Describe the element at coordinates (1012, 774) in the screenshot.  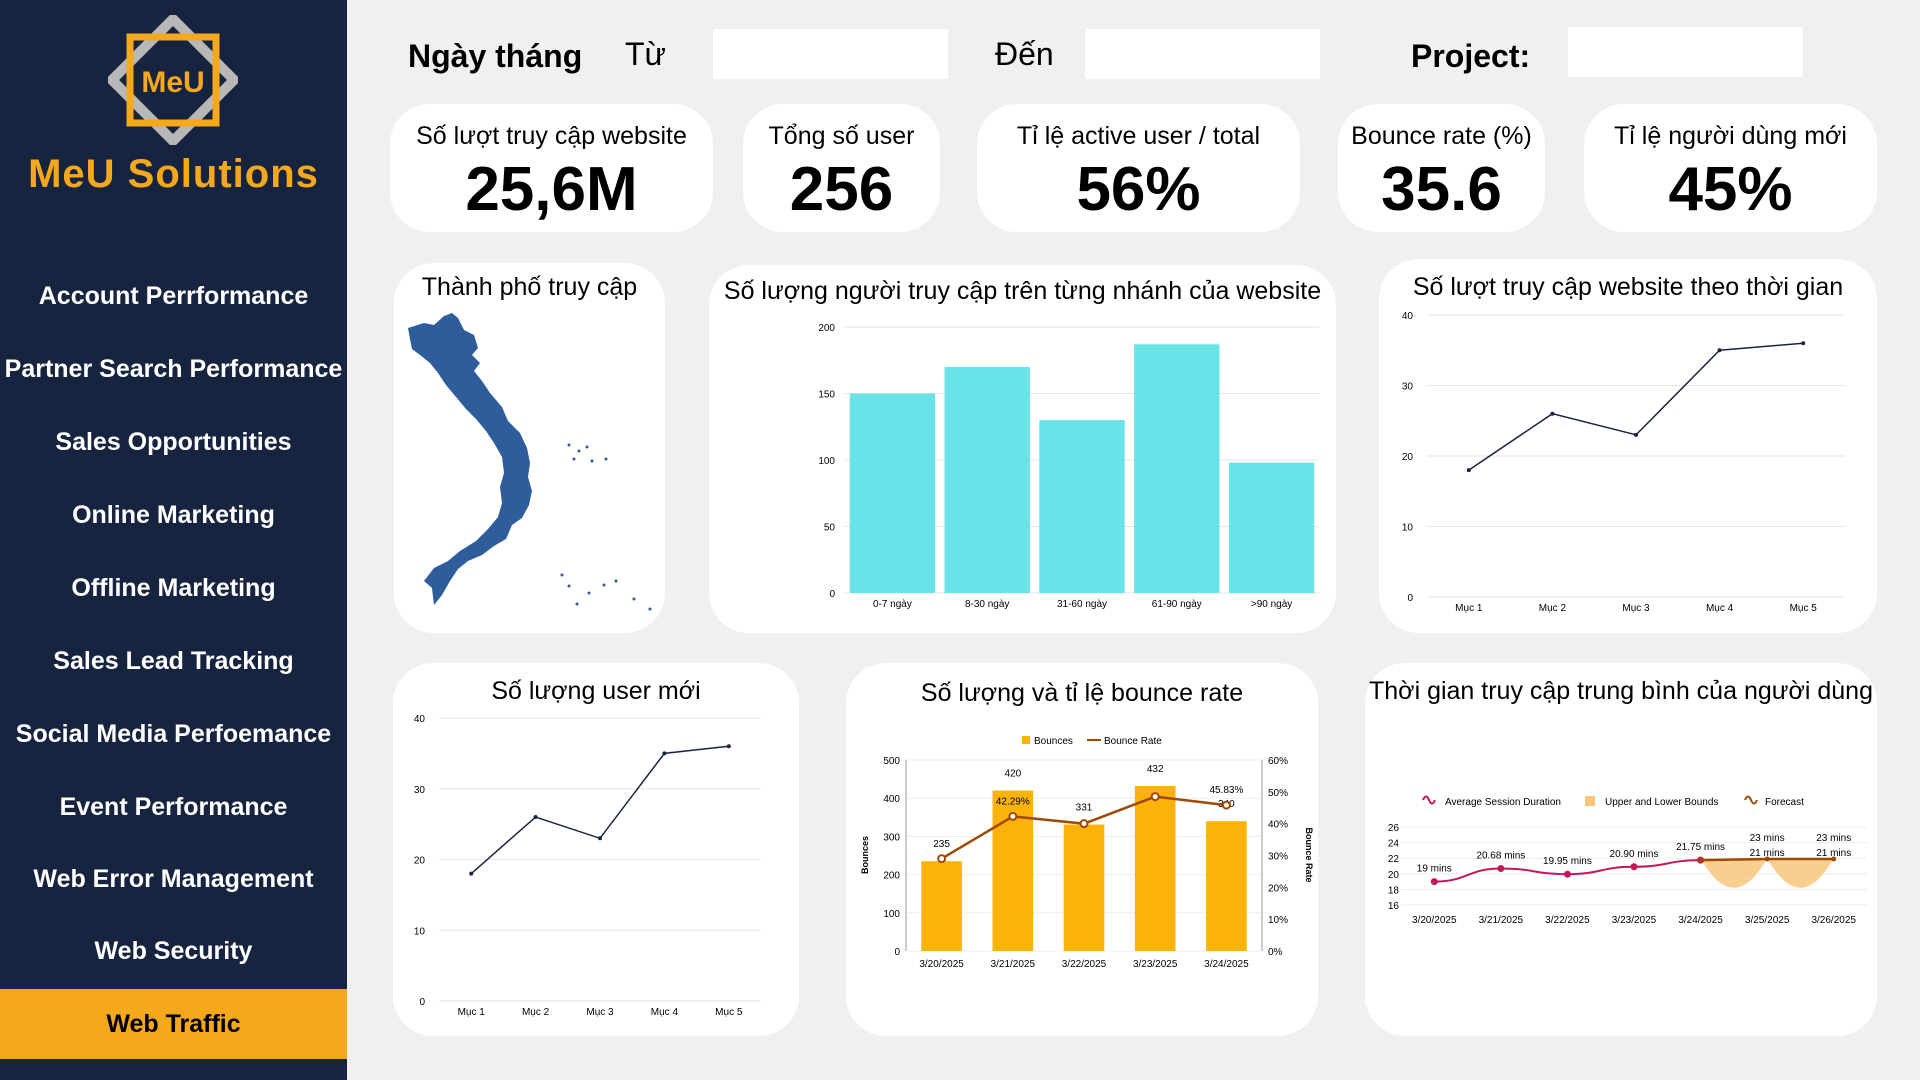
I see `bar-value-label: 420` at that location.